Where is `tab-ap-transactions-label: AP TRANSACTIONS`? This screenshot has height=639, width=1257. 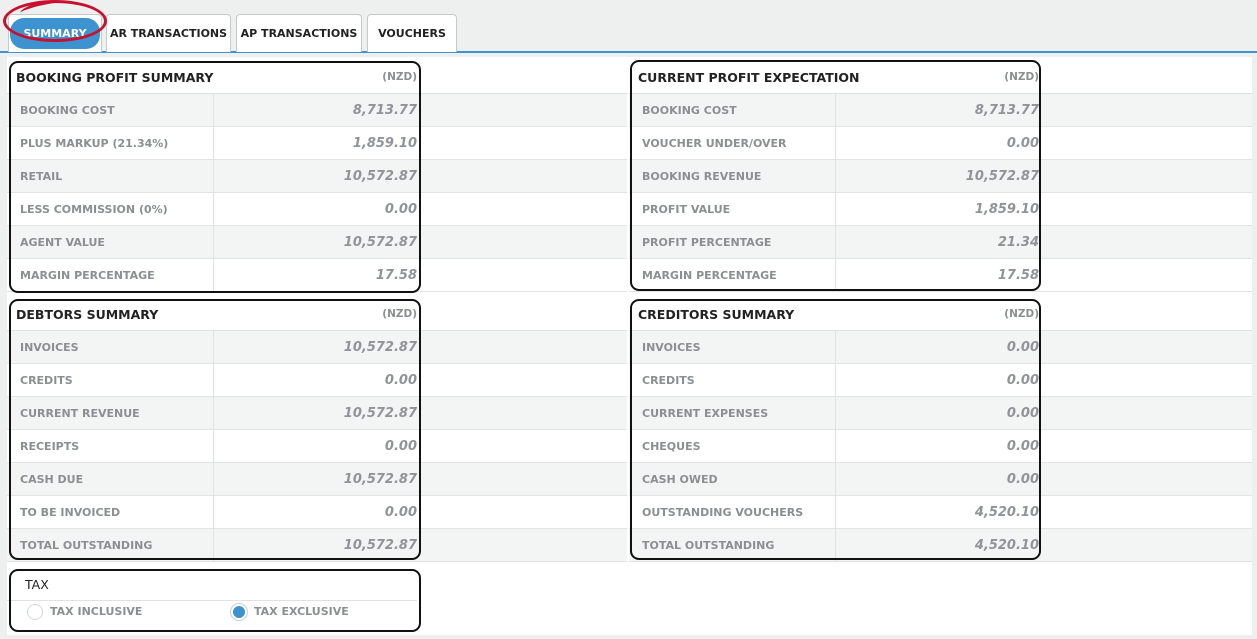
tab-ap-transactions-label: AP TRANSACTIONS is located at coordinates (299, 33).